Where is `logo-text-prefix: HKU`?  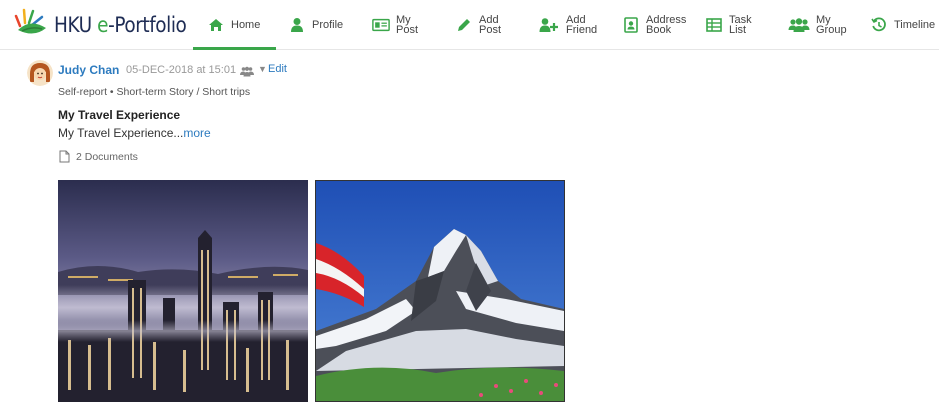 logo-text-prefix: HKU is located at coordinates (76, 25).